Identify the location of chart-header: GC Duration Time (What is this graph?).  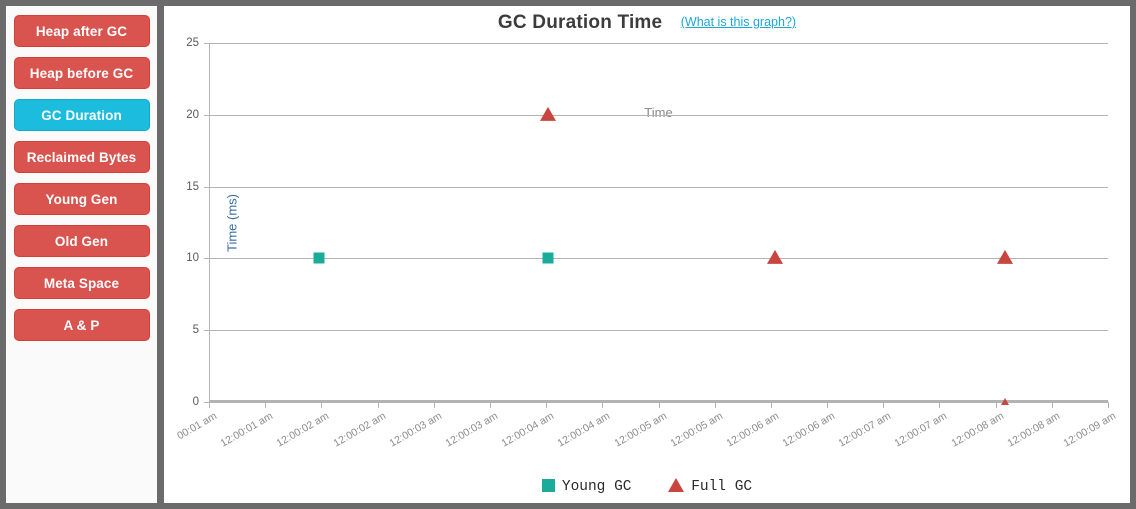
(647, 23).